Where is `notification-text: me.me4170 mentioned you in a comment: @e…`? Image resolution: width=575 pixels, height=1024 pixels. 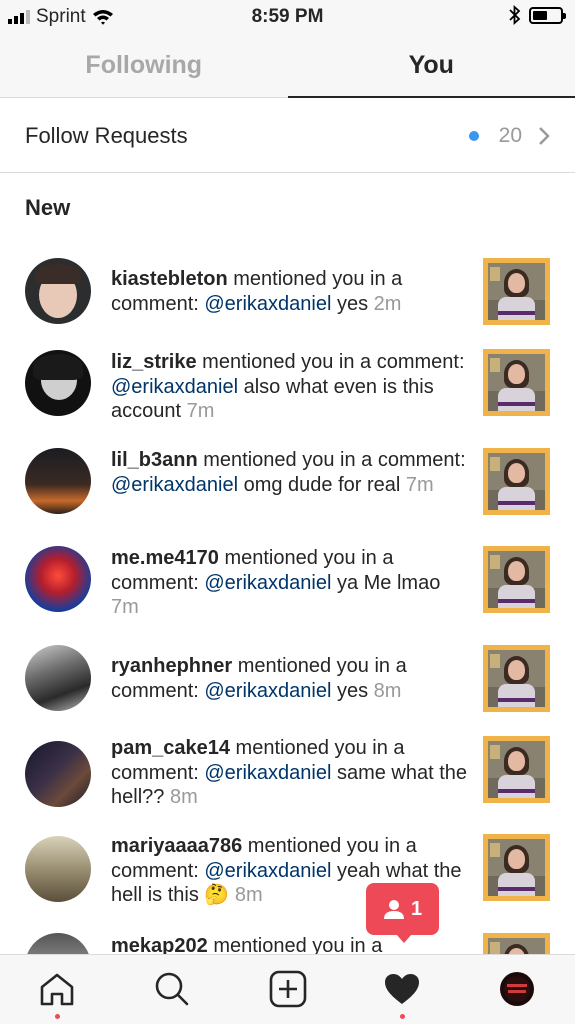 notification-text: me.me4170 mentioned you in a comment: @e… is located at coordinates (276, 582).